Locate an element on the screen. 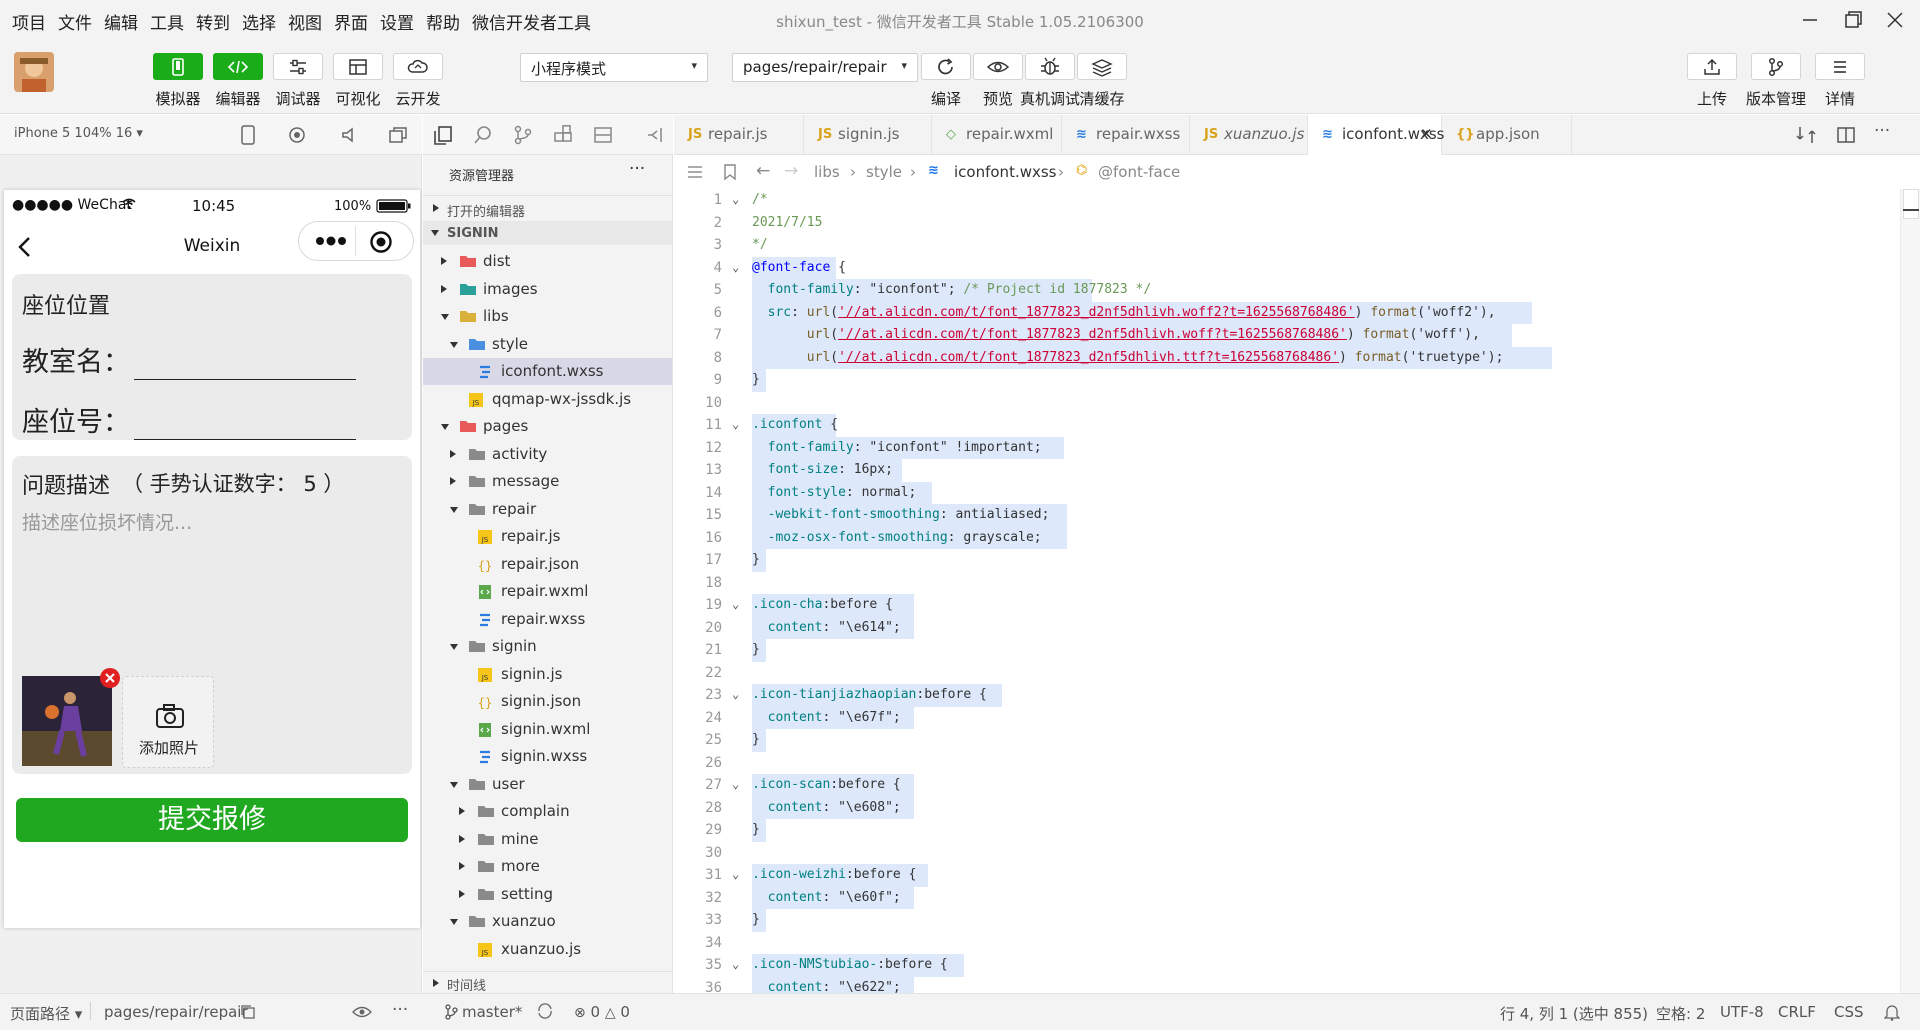 The height and width of the screenshot is (1030, 1920). crumb-item-symbol: @font-face is located at coordinates (1139, 172).